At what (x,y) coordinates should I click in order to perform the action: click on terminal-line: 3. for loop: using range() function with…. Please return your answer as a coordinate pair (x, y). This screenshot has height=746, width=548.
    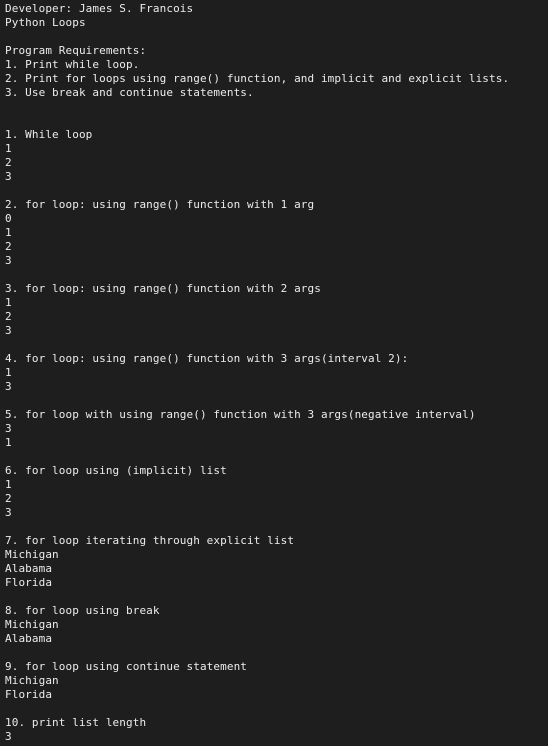
    Looking at the image, I should click on (163, 288).